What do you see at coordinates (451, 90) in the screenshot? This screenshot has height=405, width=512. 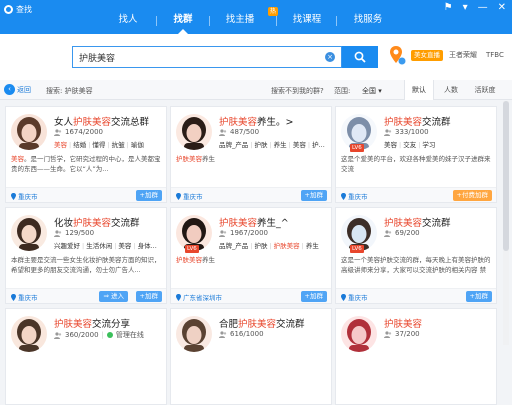 I see `tab-members: 人数` at bounding box center [451, 90].